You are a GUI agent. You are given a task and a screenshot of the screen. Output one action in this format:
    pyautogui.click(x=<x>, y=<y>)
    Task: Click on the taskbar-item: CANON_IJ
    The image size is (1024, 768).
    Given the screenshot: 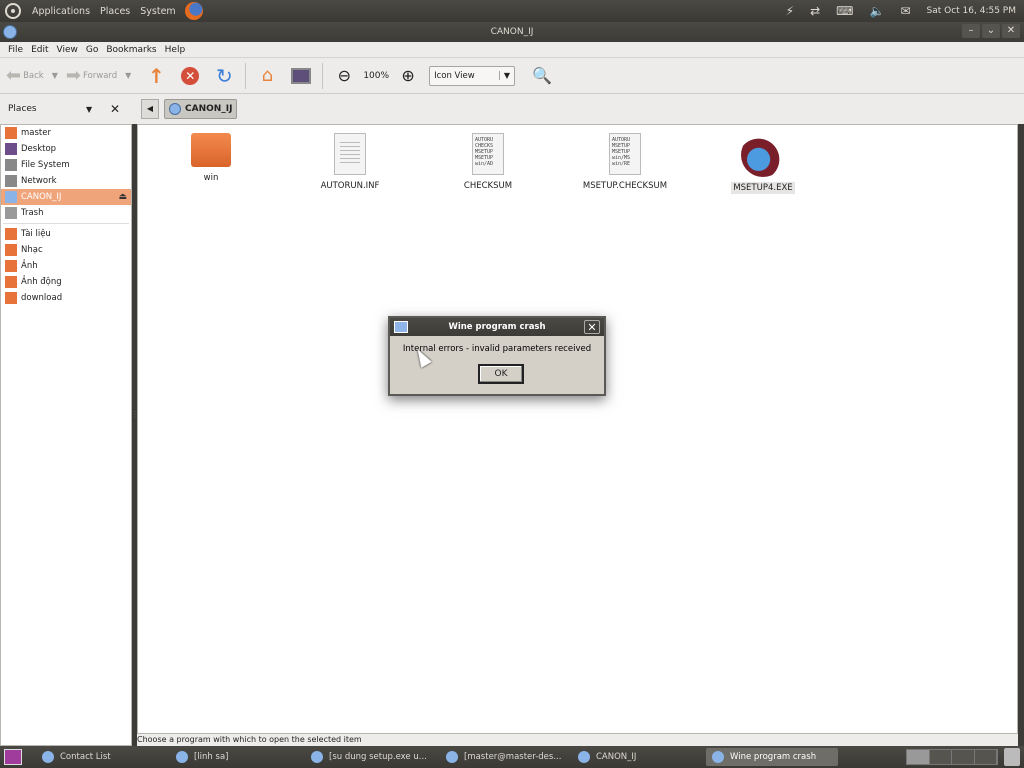 What is the action you would take?
    pyautogui.click(x=607, y=757)
    